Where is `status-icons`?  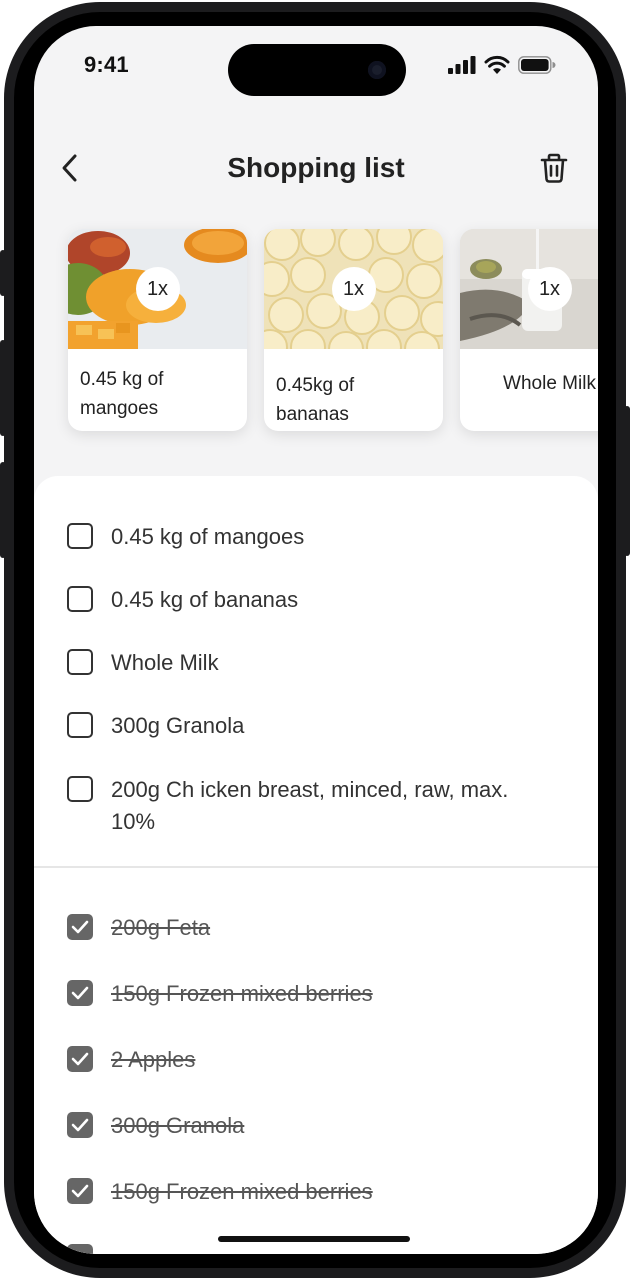
status-icons is located at coordinates (502, 64).